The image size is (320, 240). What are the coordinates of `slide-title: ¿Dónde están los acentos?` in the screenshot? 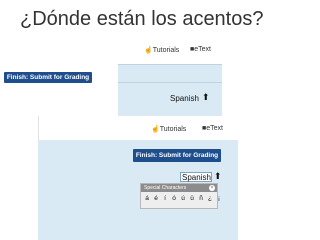 It's located at (142, 19).